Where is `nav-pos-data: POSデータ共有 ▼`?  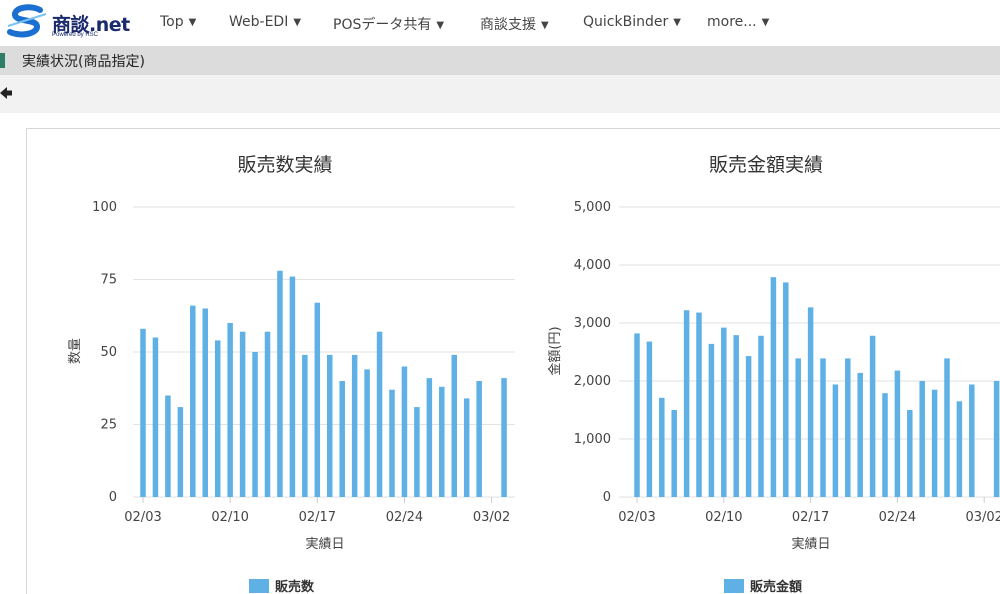 nav-pos-data: POSデータ共有 ▼ is located at coordinates (388, 24).